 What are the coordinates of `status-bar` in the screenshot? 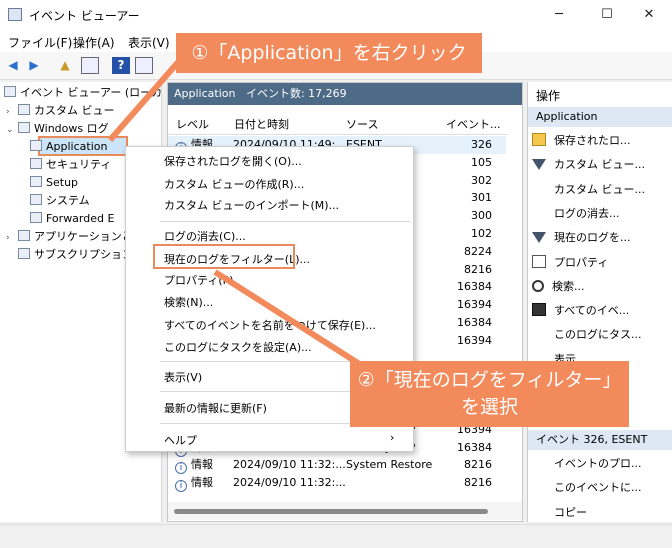 It's located at (336, 536).